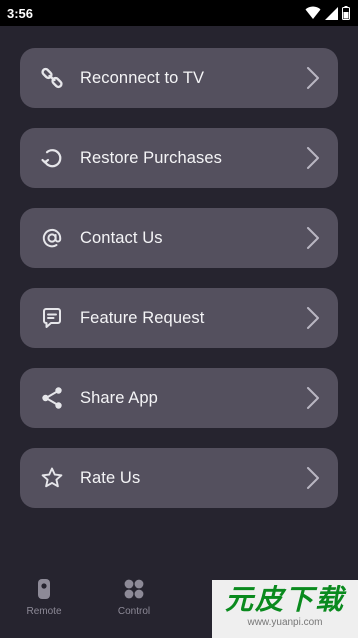 This screenshot has width=358, height=638. What do you see at coordinates (134, 611) in the screenshot?
I see `tab-control-label: Control` at bounding box center [134, 611].